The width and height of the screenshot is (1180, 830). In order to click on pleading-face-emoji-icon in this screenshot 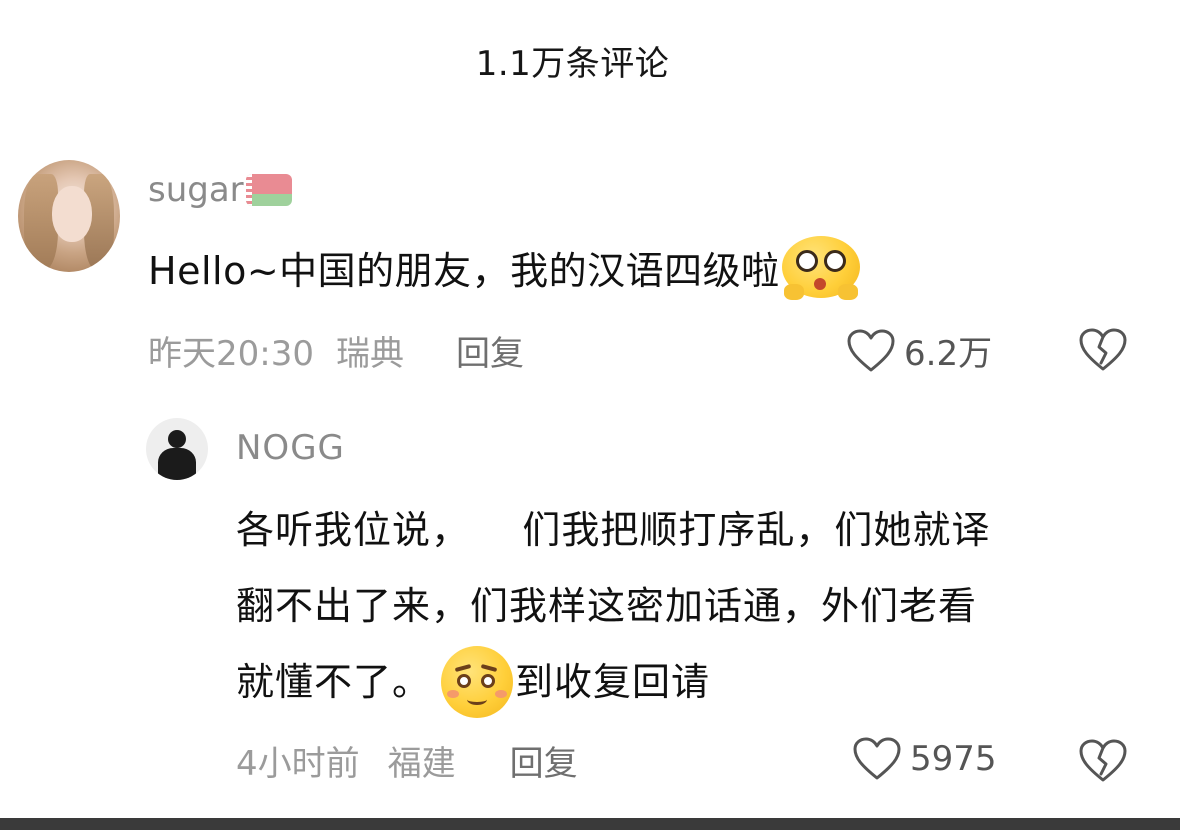, I will do `click(820, 268)`.